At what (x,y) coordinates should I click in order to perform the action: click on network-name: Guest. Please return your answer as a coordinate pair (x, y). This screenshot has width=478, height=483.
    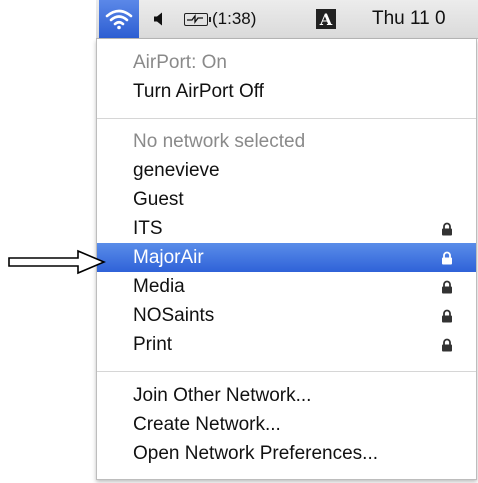
    Looking at the image, I should click on (158, 199).